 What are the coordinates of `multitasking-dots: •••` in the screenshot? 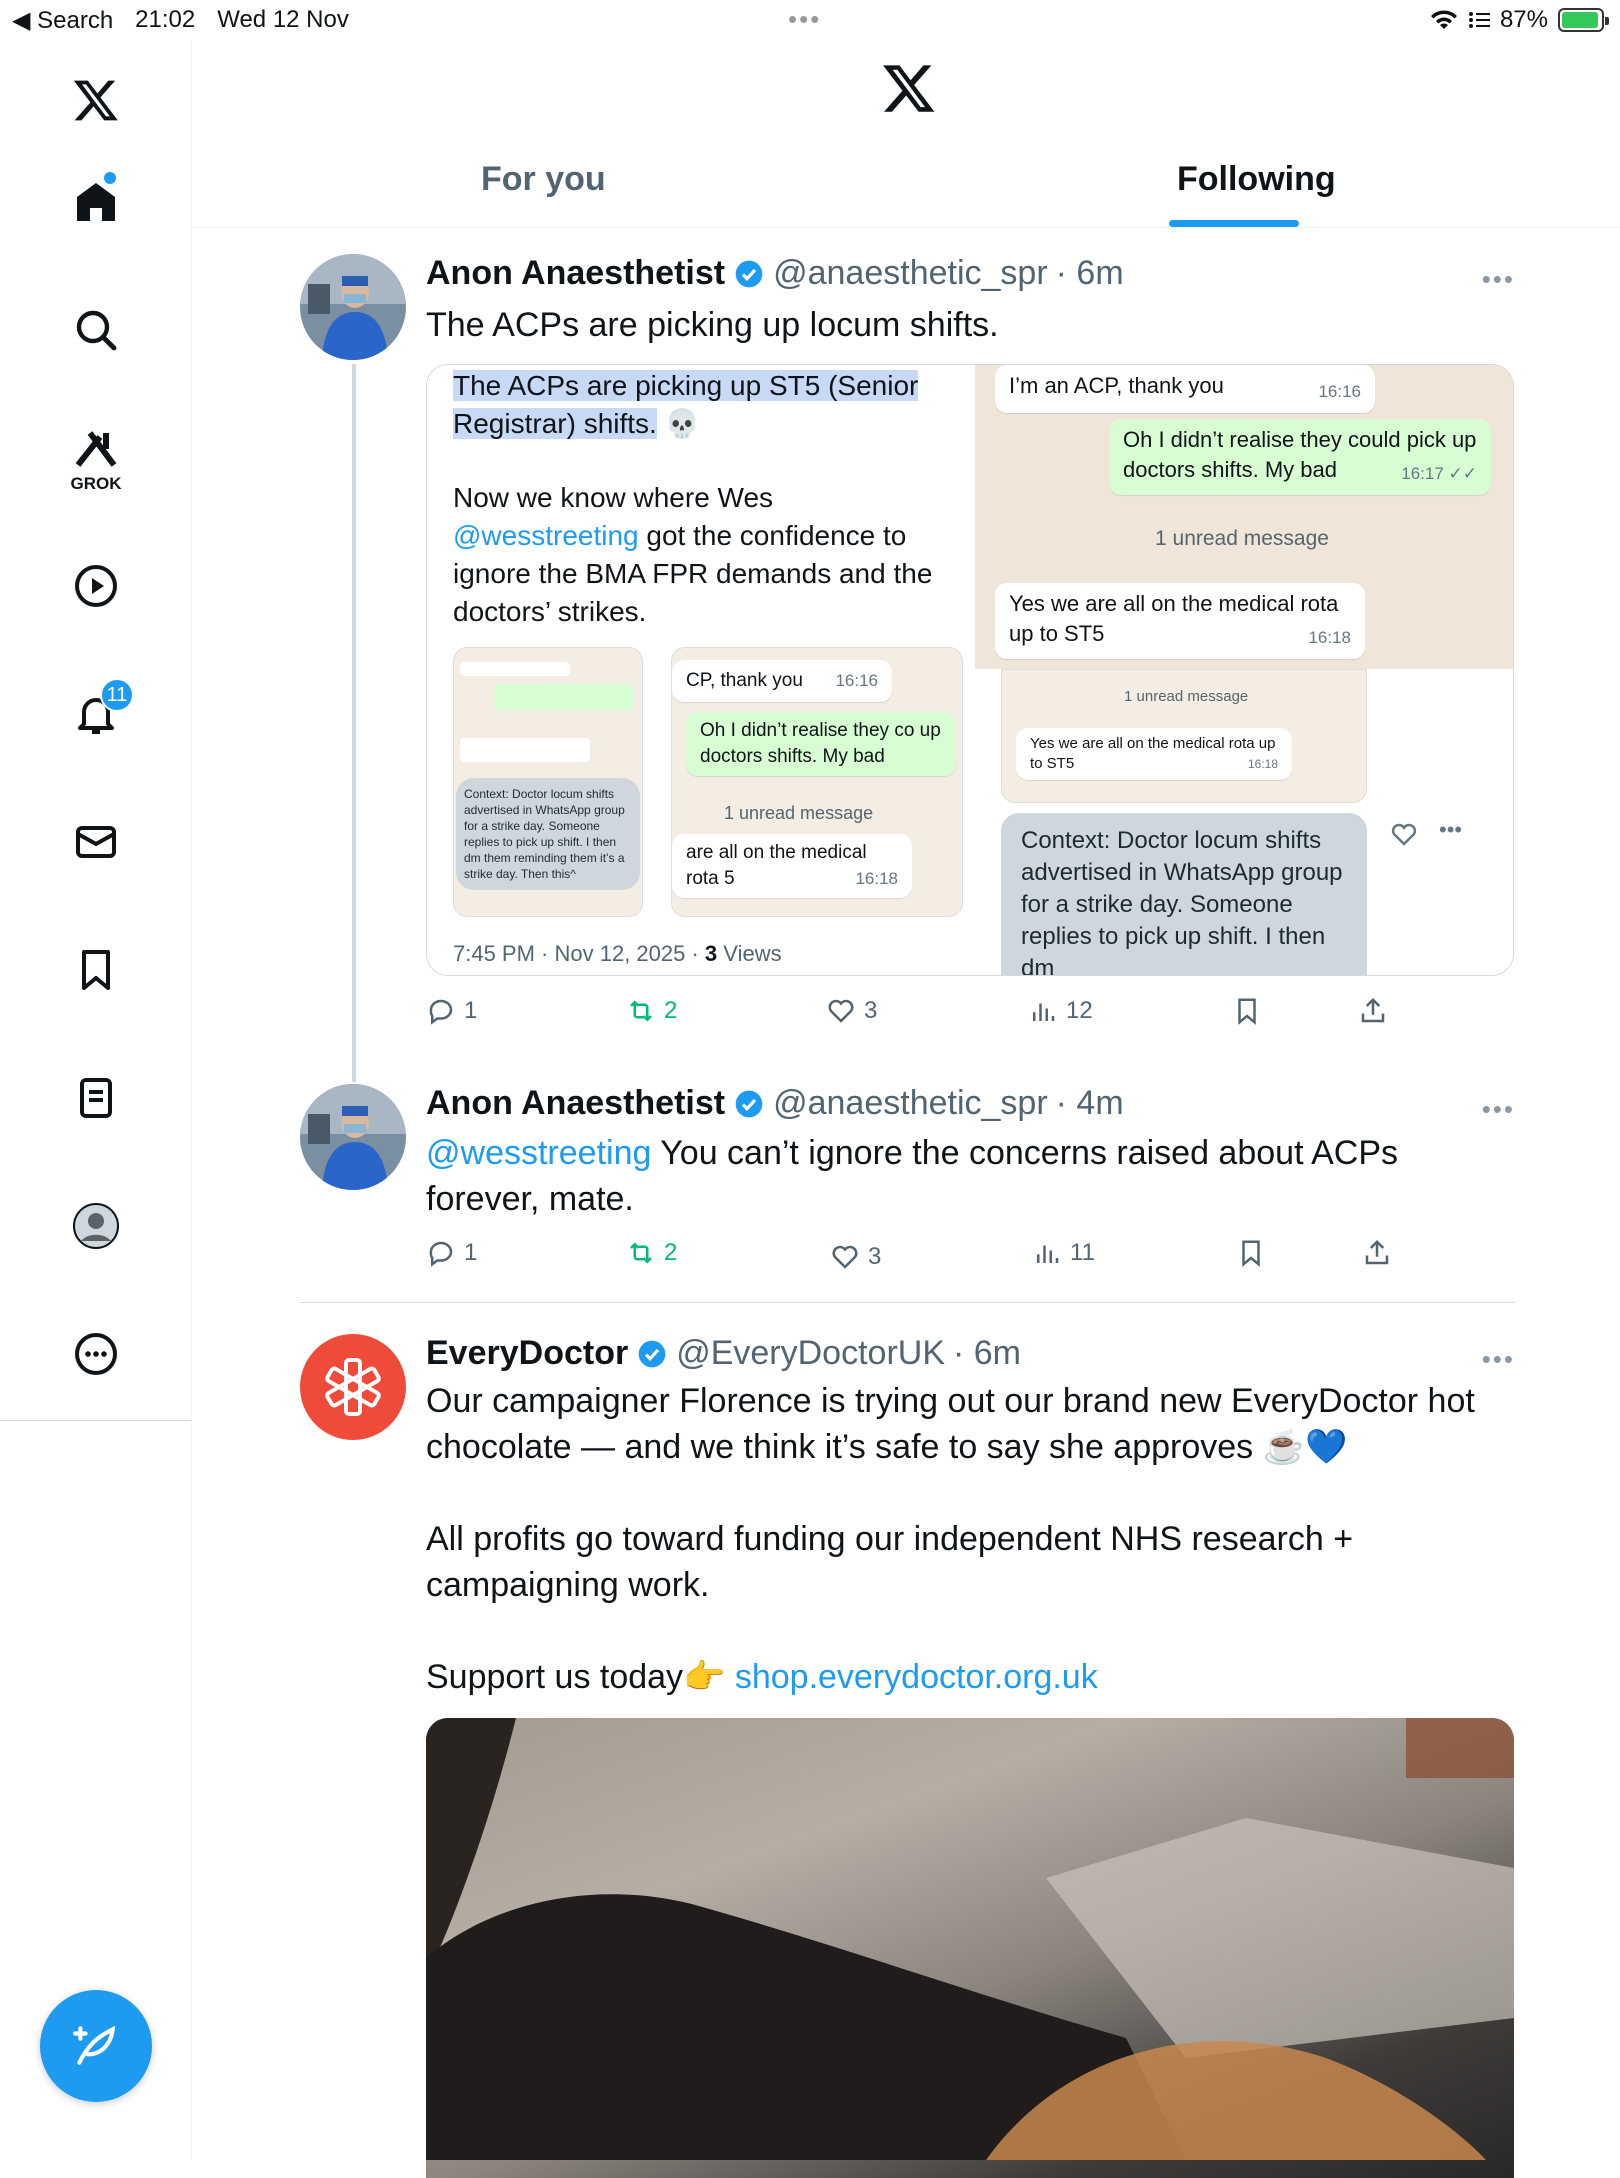 It's located at (804, 19).